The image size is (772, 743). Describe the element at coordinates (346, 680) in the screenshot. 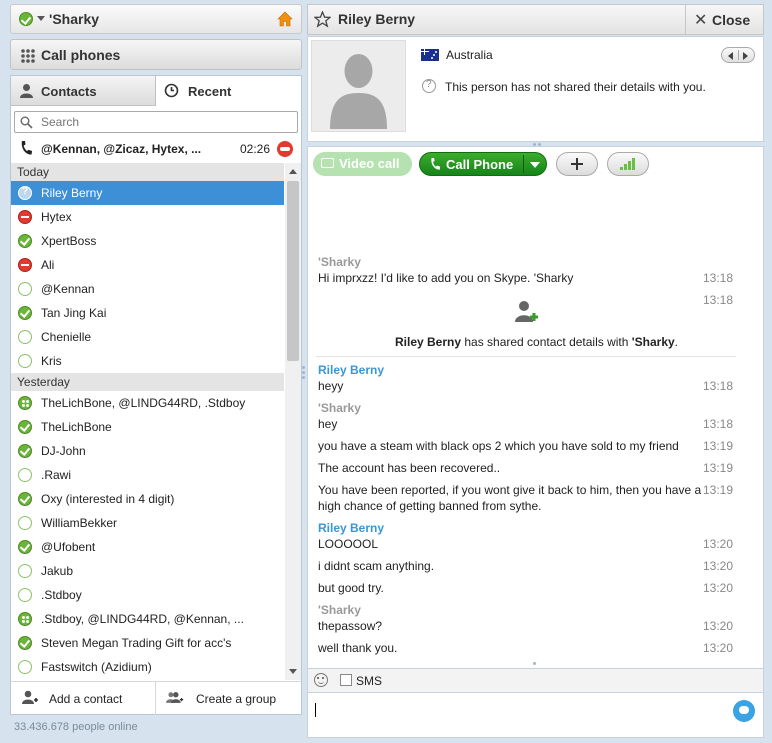

I see `sms-checkbox` at that location.